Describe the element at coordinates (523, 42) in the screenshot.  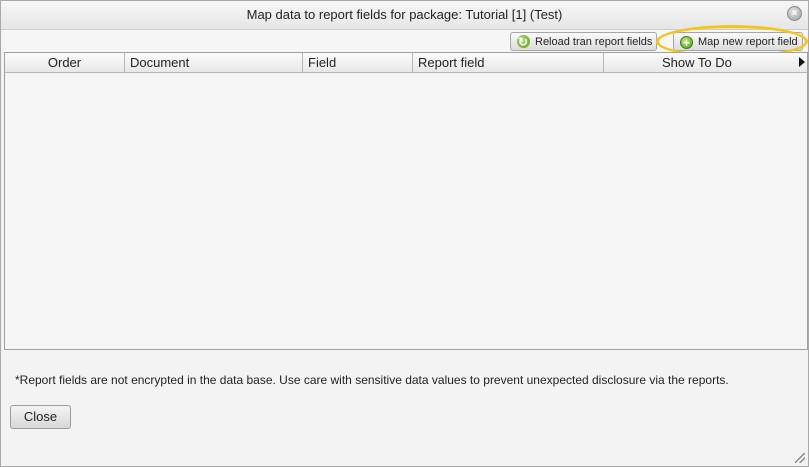
I see `refresh-icon` at that location.